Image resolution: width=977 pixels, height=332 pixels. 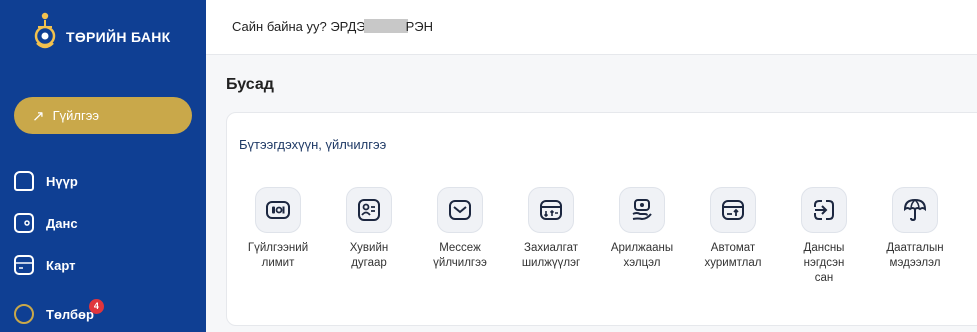 What do you see at coordinates (824, 263) in the screenshot?
I see `service-label: Дансны нэгдсэн сан` at bounding box center [824, 263].